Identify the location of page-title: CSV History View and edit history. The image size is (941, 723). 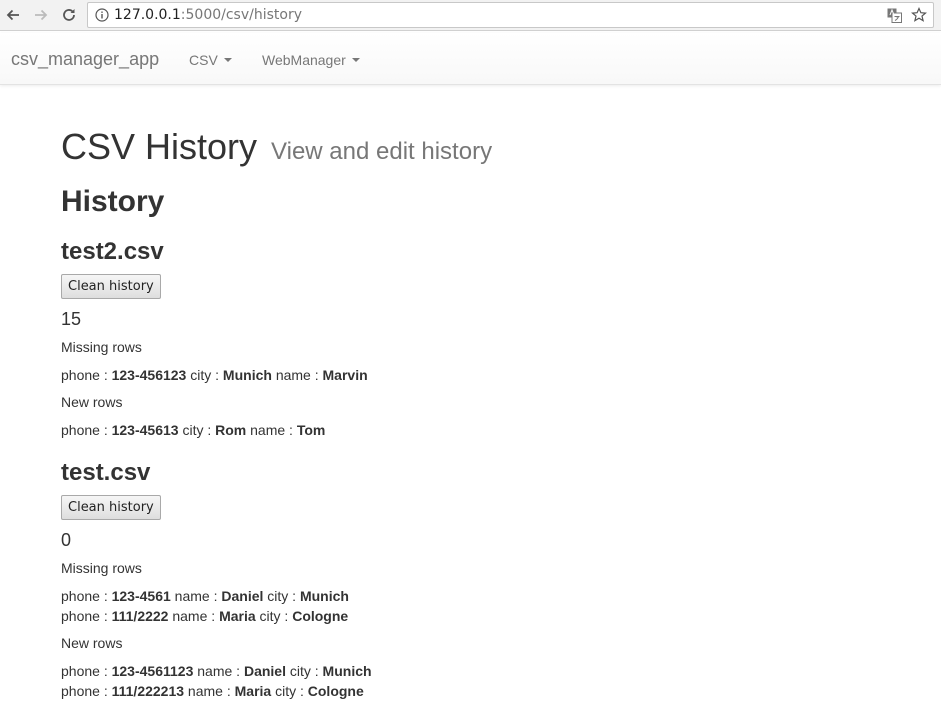
(276, 147).